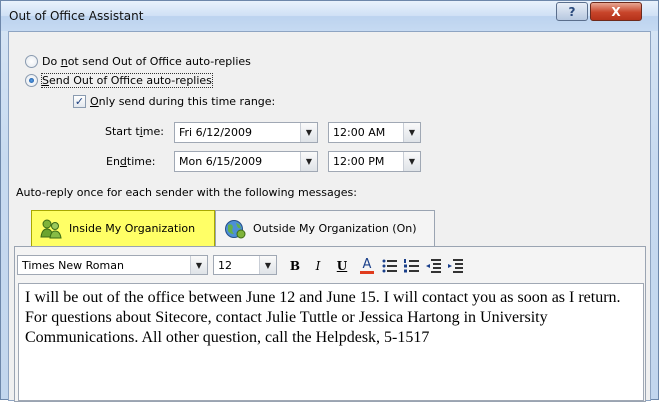  What do you see at coordinates (412, 266) in the screenshot?
I see `numbering-icon` at bounding box center [412, 266].